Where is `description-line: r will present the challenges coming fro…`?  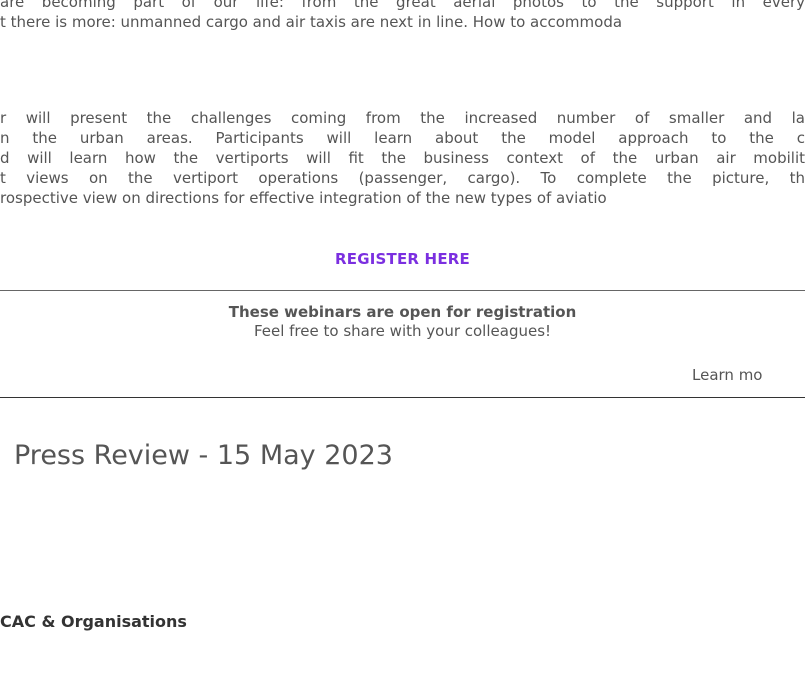
description-line: r will present the challenges coming fro… is located at coordinates (402, 118).